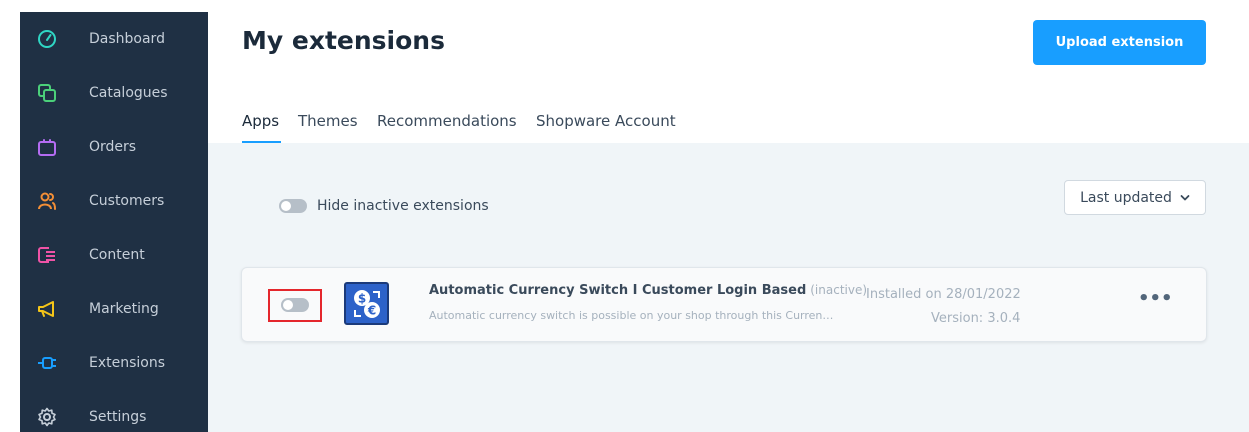 This screenshot has height=432, width=1249. What do you see at coordinates (127, 201) in the screenshot?
I see `sidebar-item-label: Customers` at bounding box center [127, 201].